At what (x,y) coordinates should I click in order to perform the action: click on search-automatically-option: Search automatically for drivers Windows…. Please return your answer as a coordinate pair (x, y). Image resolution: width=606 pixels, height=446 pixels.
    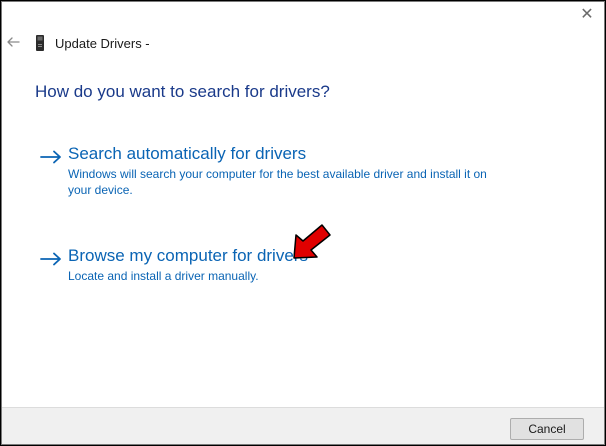
    Looking at the image, I should click on (280, 173).